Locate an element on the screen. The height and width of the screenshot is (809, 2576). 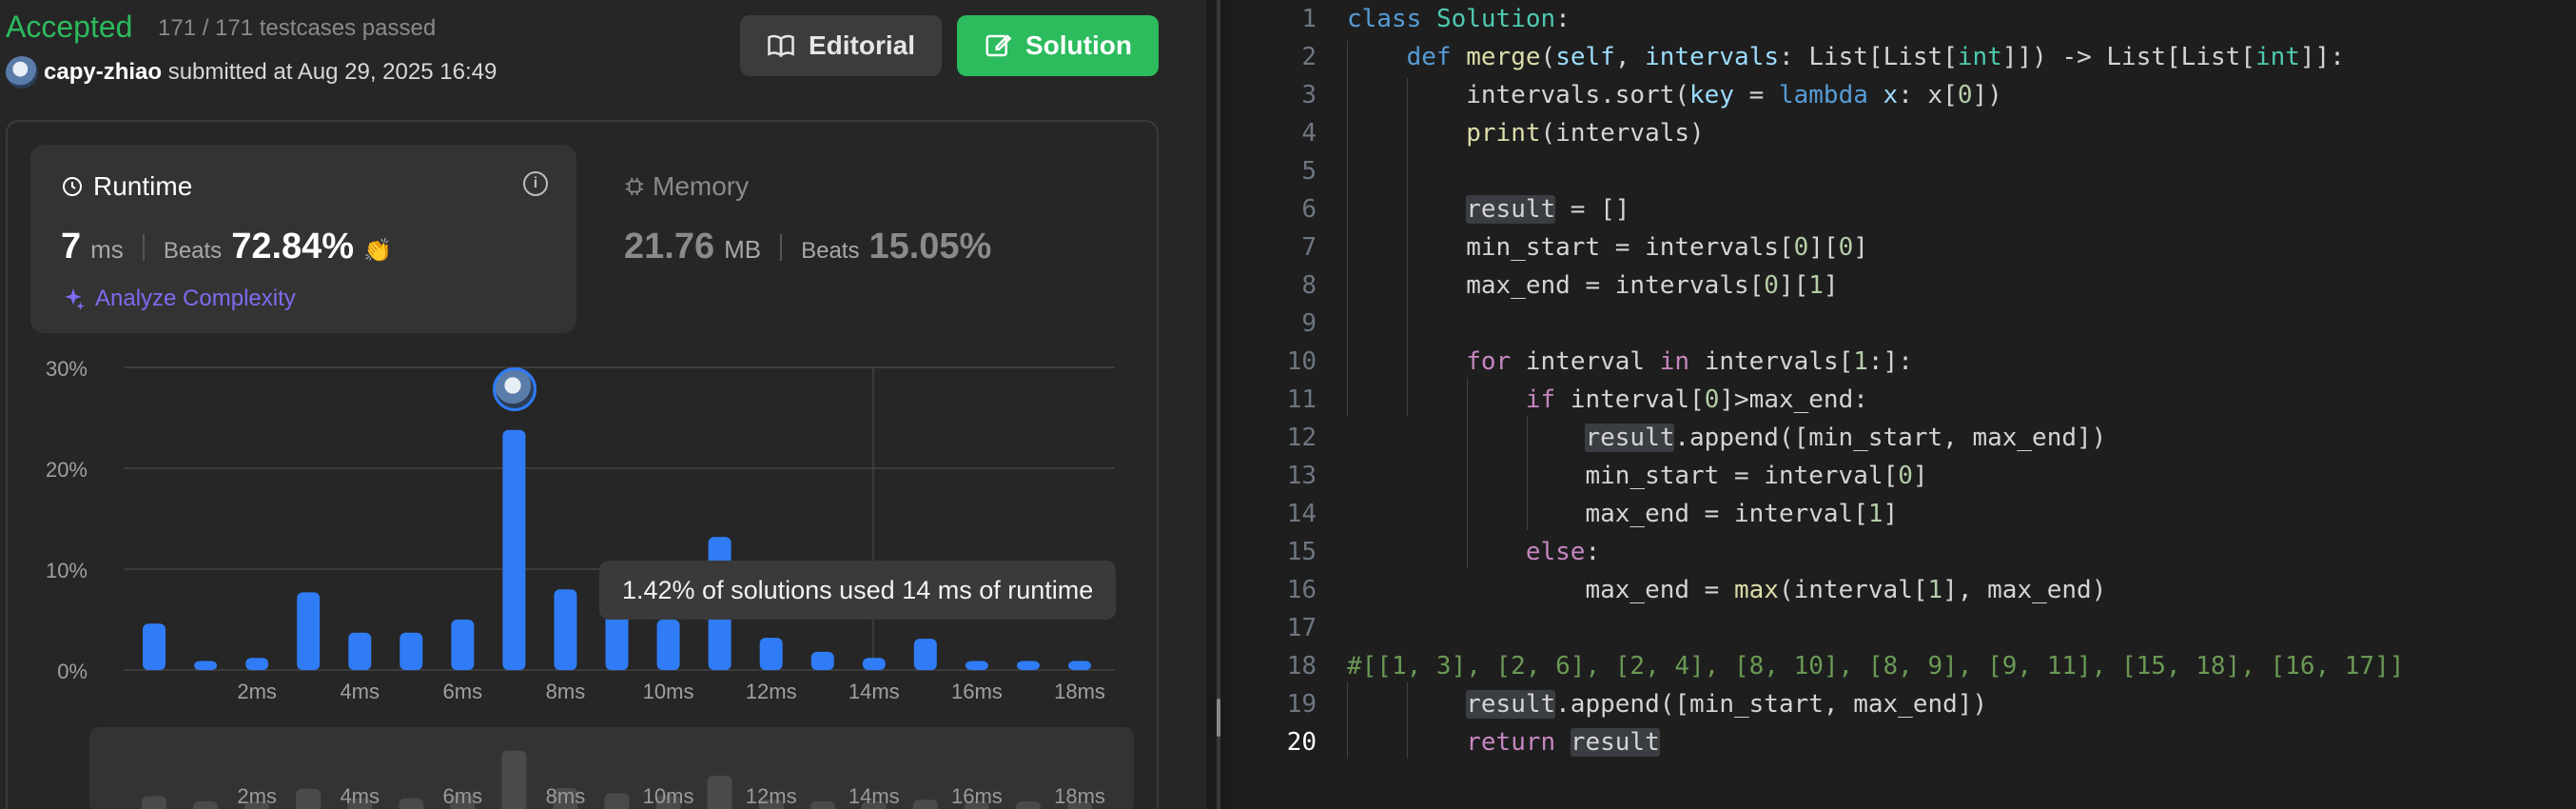
status-label: Accepted is located at coordinates (70, 27).